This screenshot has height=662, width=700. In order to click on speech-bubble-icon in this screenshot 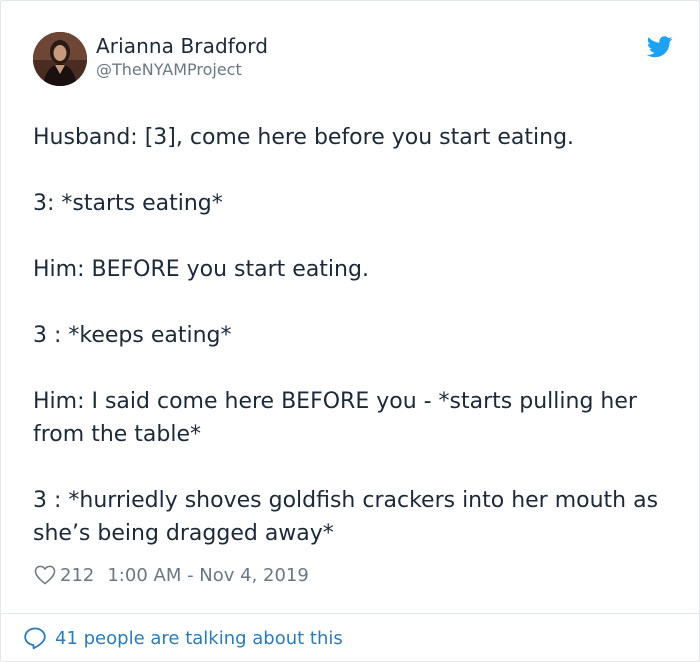, I will do `click(35, 638)`.